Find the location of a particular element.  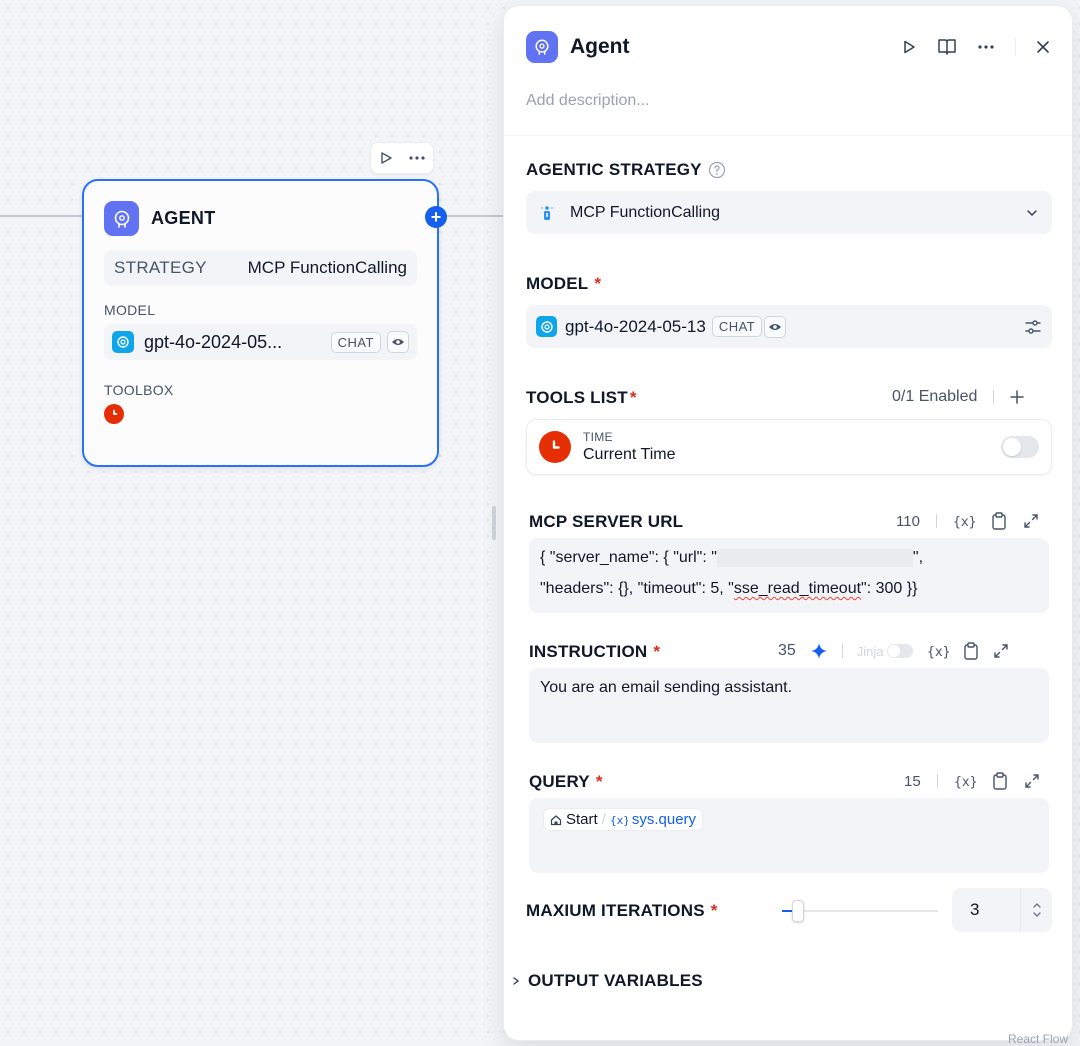

edge-out is located at coordinates (474, 216).